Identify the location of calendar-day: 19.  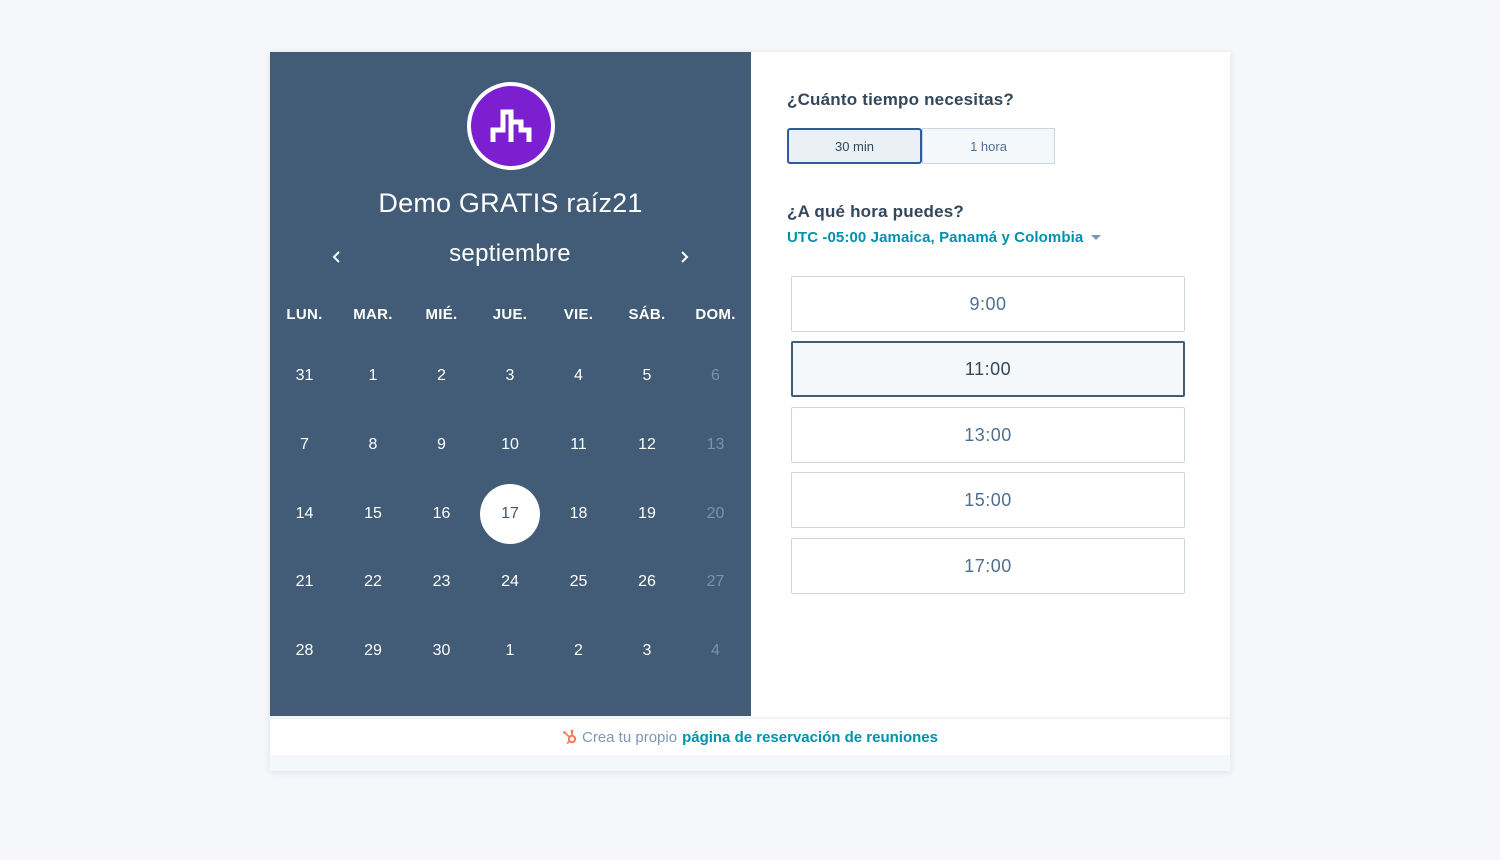
(647, 514).